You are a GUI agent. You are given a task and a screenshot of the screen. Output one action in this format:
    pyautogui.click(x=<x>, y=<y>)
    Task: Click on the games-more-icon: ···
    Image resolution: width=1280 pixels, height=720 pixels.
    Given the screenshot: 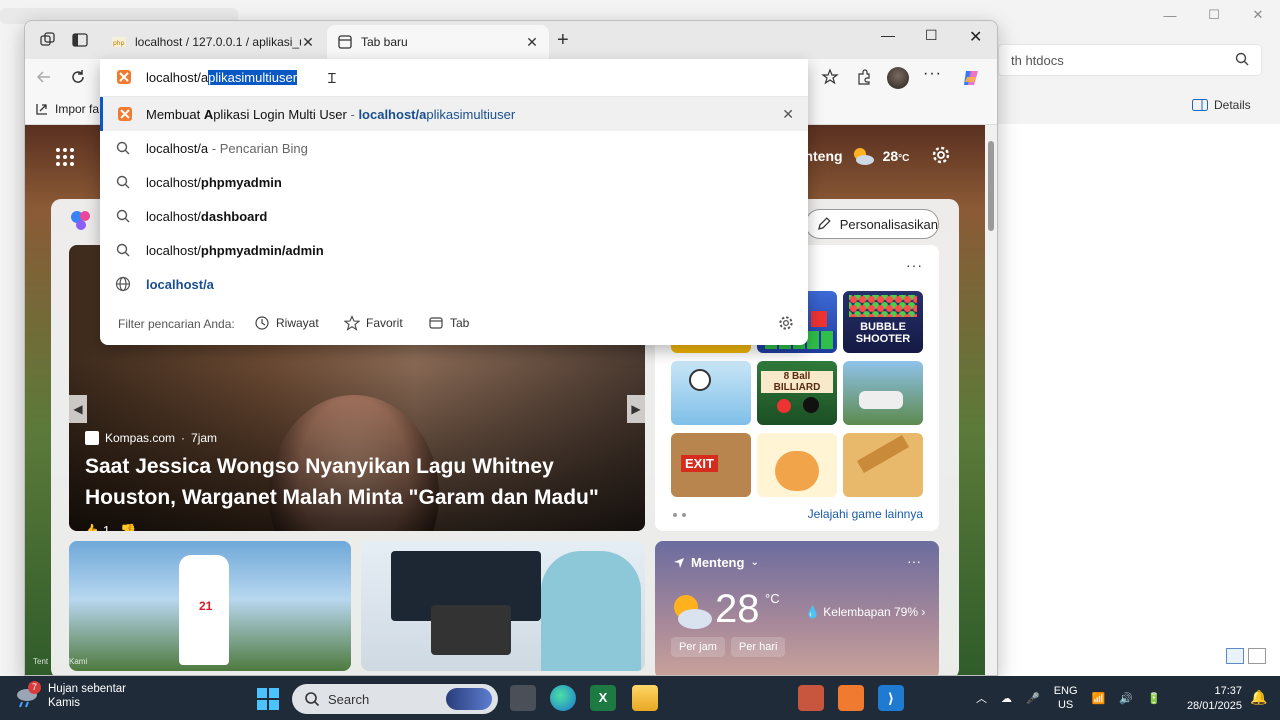 What is the action you would take?
    pyautogui.click(x=914, y=265)
    